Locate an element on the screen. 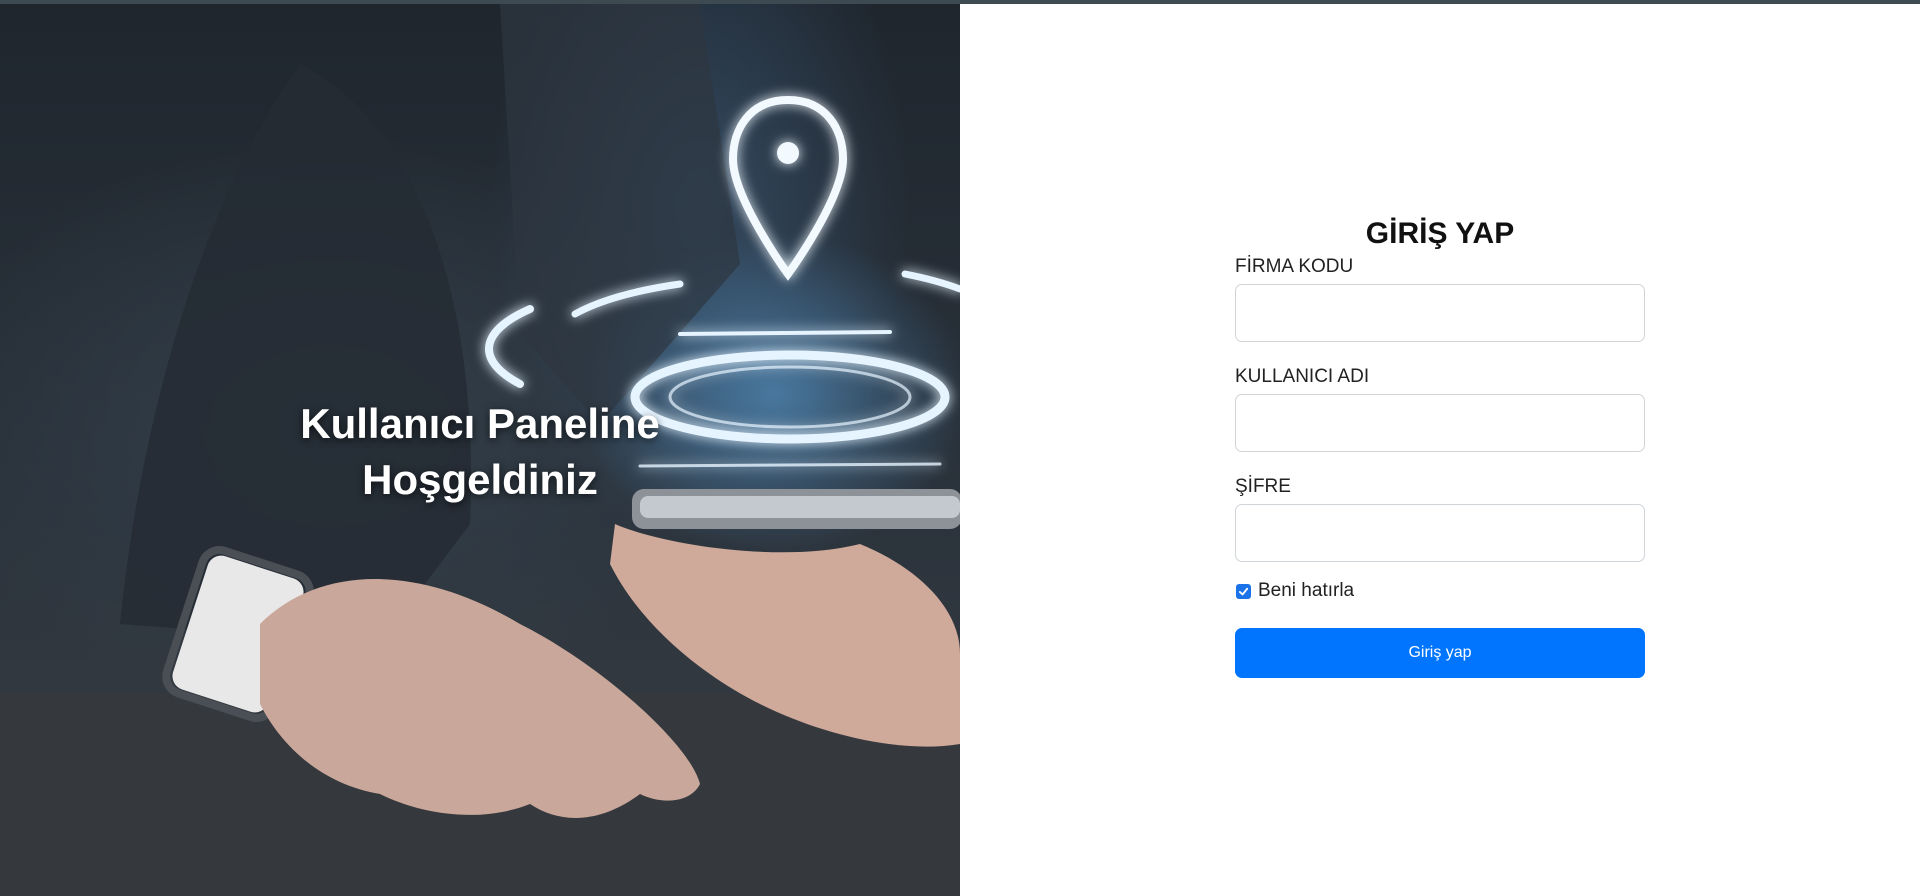 The height and width of the screenshot is (896, 1920). hero-welcome-title: Kullanıcı Paneline Hoşgeldiniz is located at coordinates (480, 452).